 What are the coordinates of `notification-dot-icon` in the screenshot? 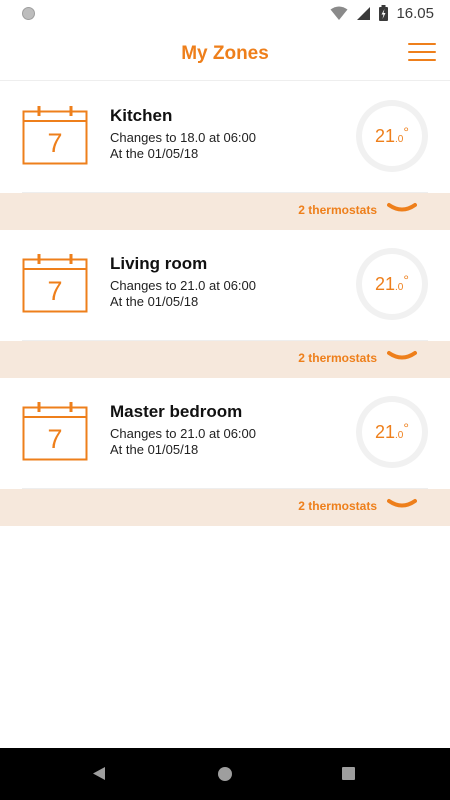 It's located at (28, 13).